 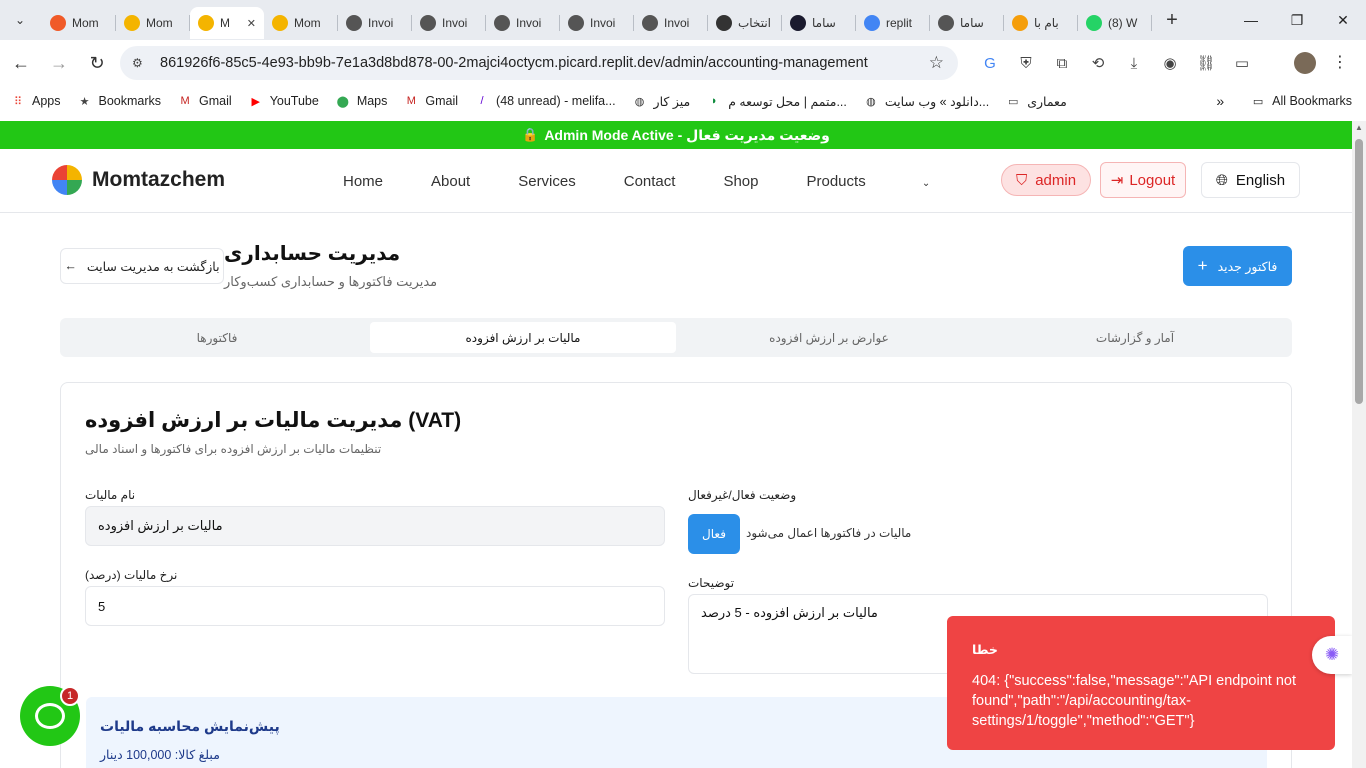 What do you see at coordinates (119, 101) in the screenshot?
I see `bookmark-item: ★ Bookmarks` at bounding box center [119, 101].